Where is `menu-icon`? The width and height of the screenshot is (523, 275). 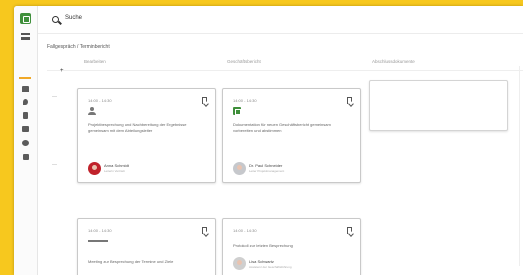 menu-icon is located at coordinates (25, 36).